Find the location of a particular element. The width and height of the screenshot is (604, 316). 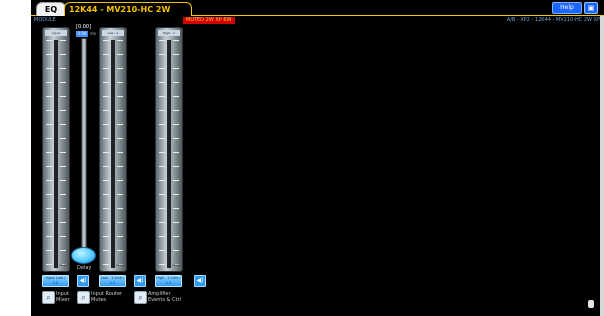

tab-device: 12K44 - MV210-HC 2W XP is located at coordinates (128, 14).